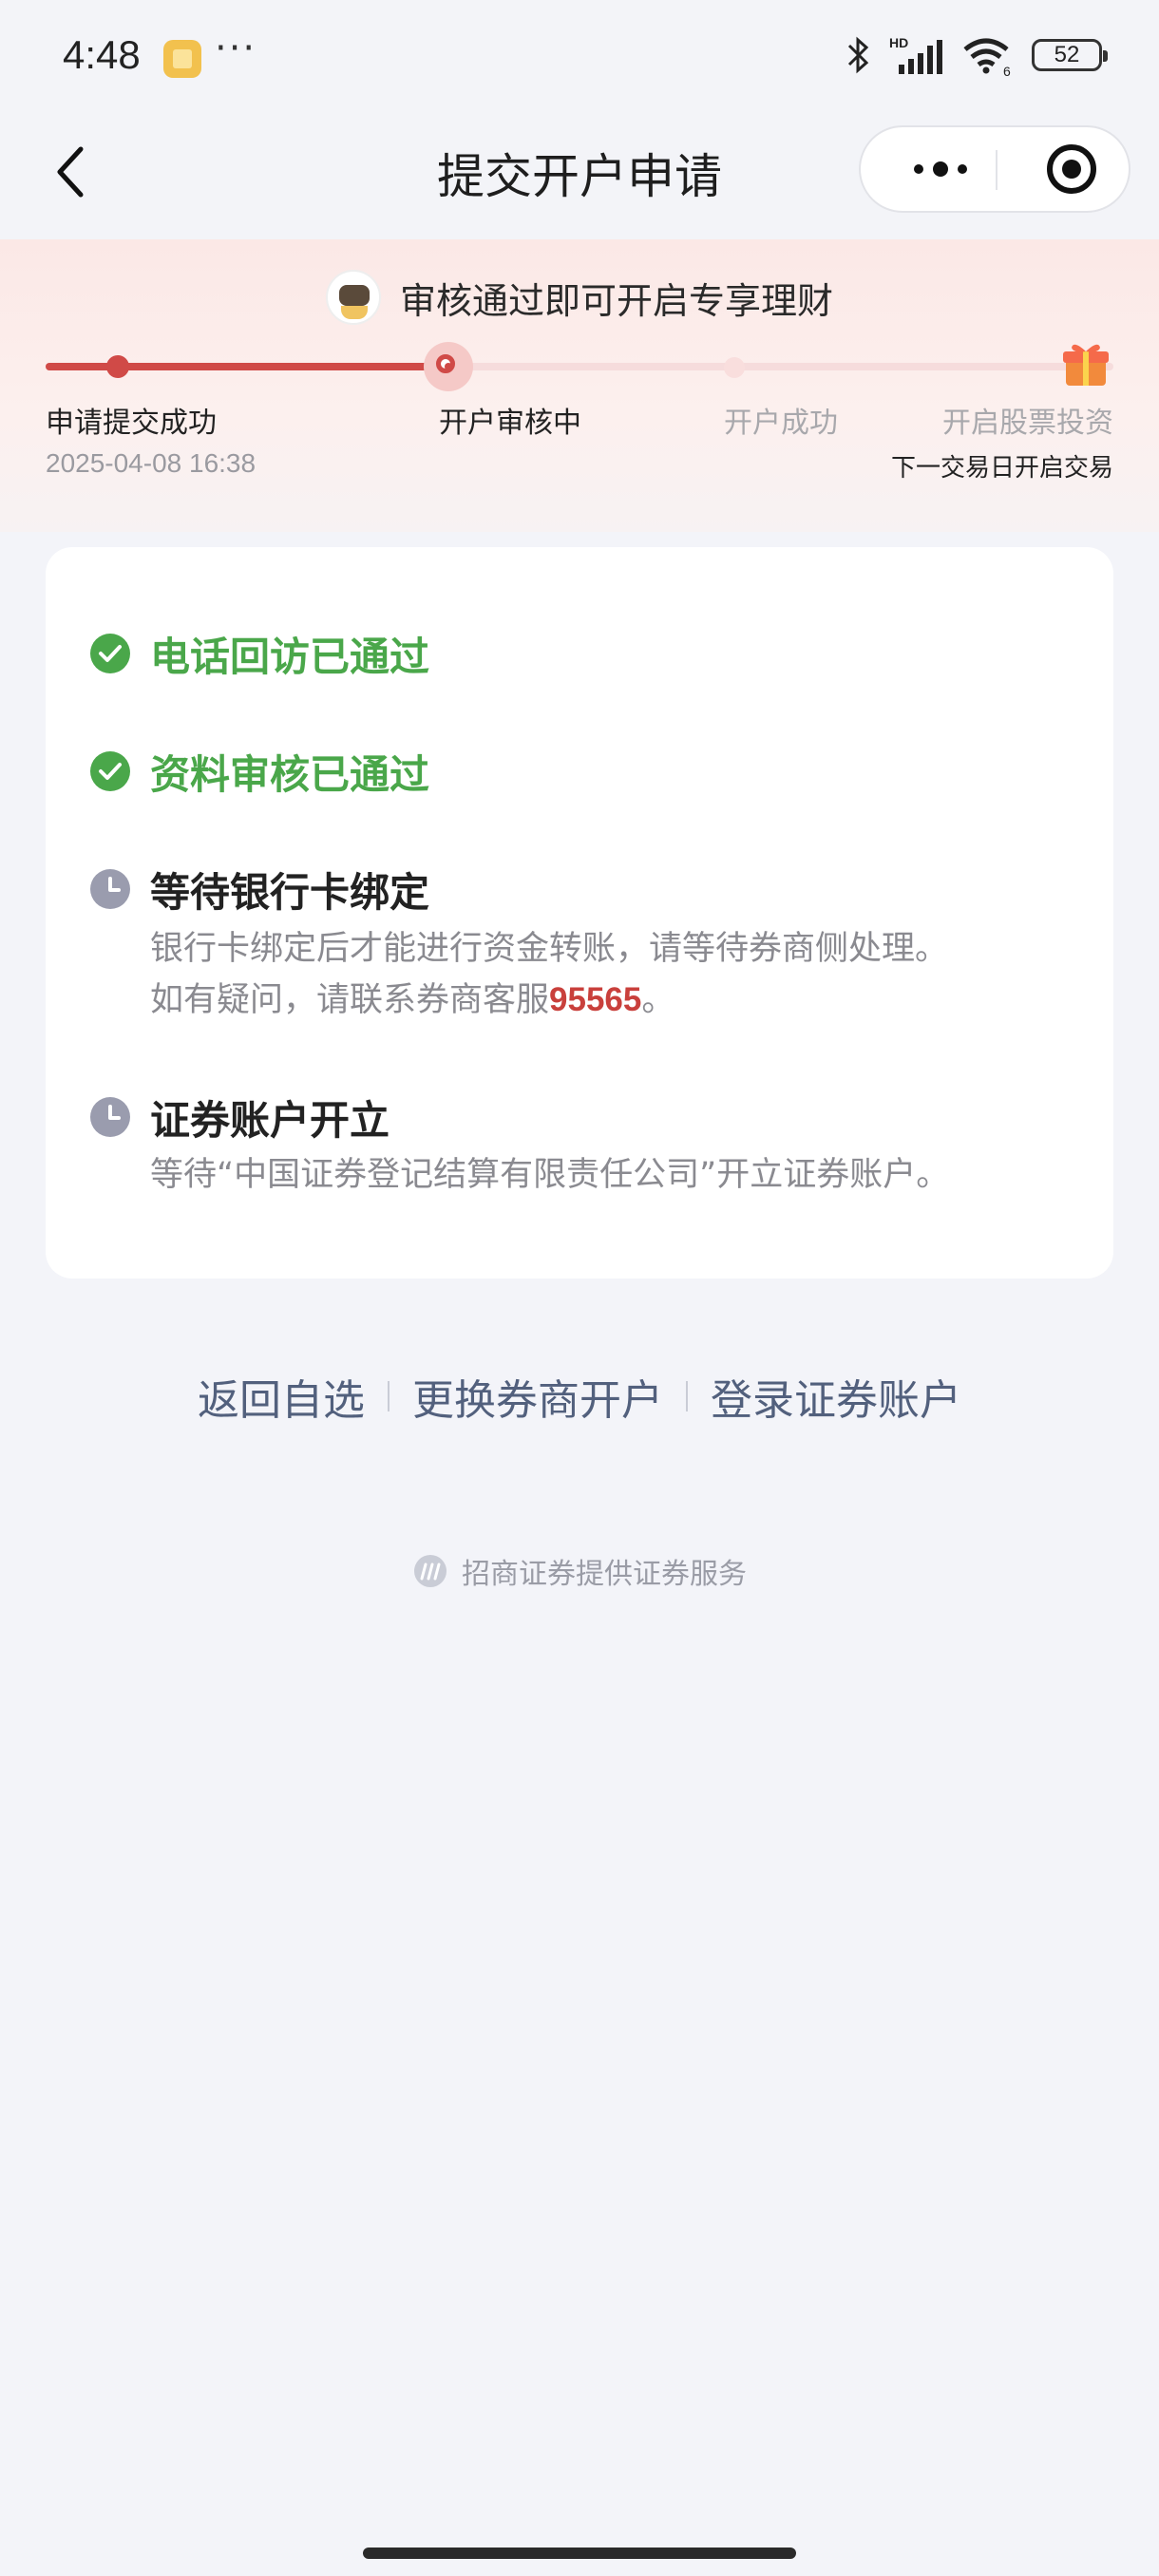 Image resolution: width=1159 pixels, height=2576 pixels. What do you see at coordinates (579, 366) in the screenshot?
I see `progress-track` at bounding box center [579, 366].